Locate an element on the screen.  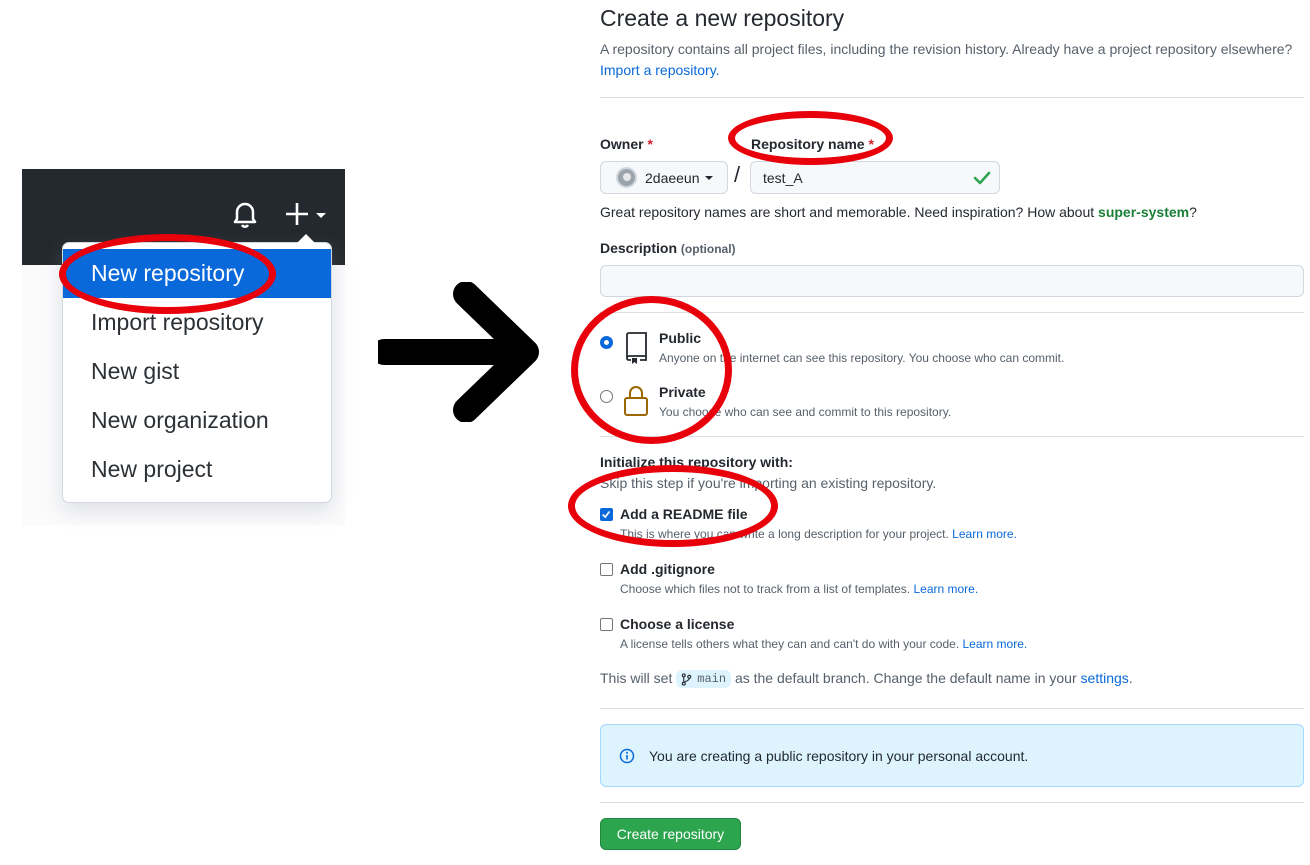
chevron-down-icon is located at coordinates (708, 177).